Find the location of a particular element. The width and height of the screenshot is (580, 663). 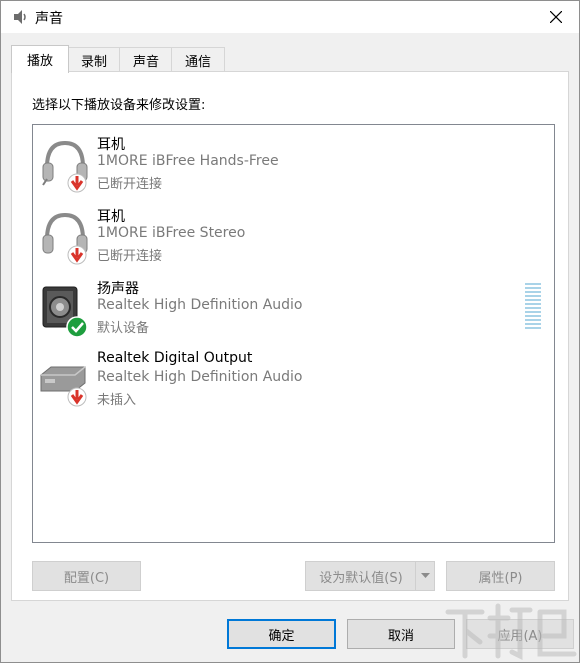

digital-output-unplugged-icon is located at coordinates (63, 386).